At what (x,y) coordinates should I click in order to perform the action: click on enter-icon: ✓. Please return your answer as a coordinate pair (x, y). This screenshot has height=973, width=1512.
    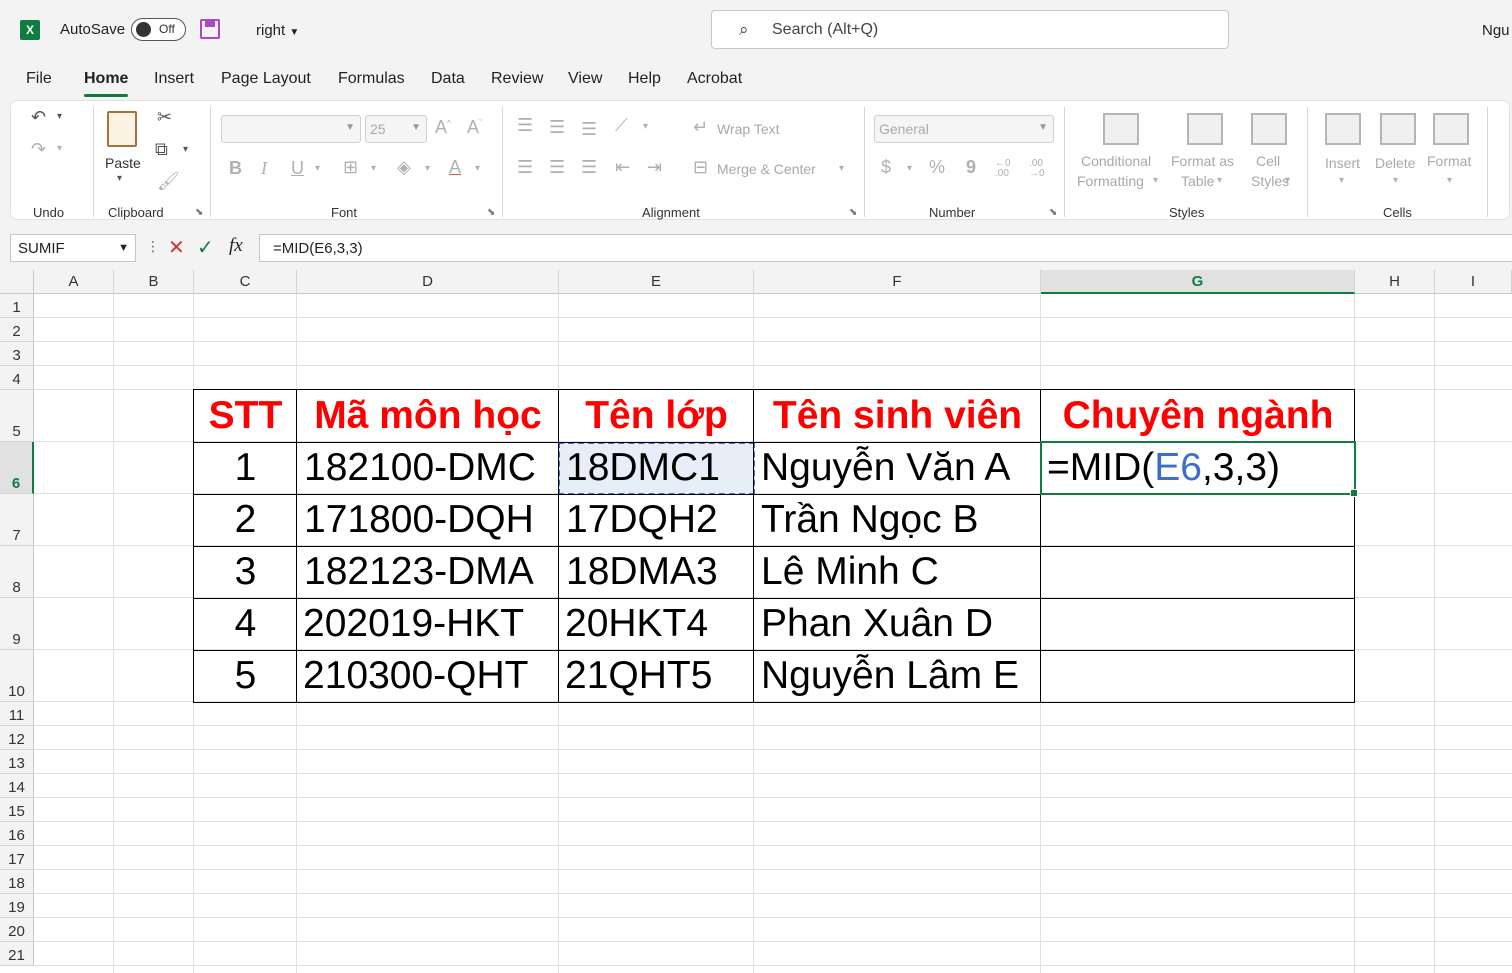
    Looking at the image, I should click on (205, 247).